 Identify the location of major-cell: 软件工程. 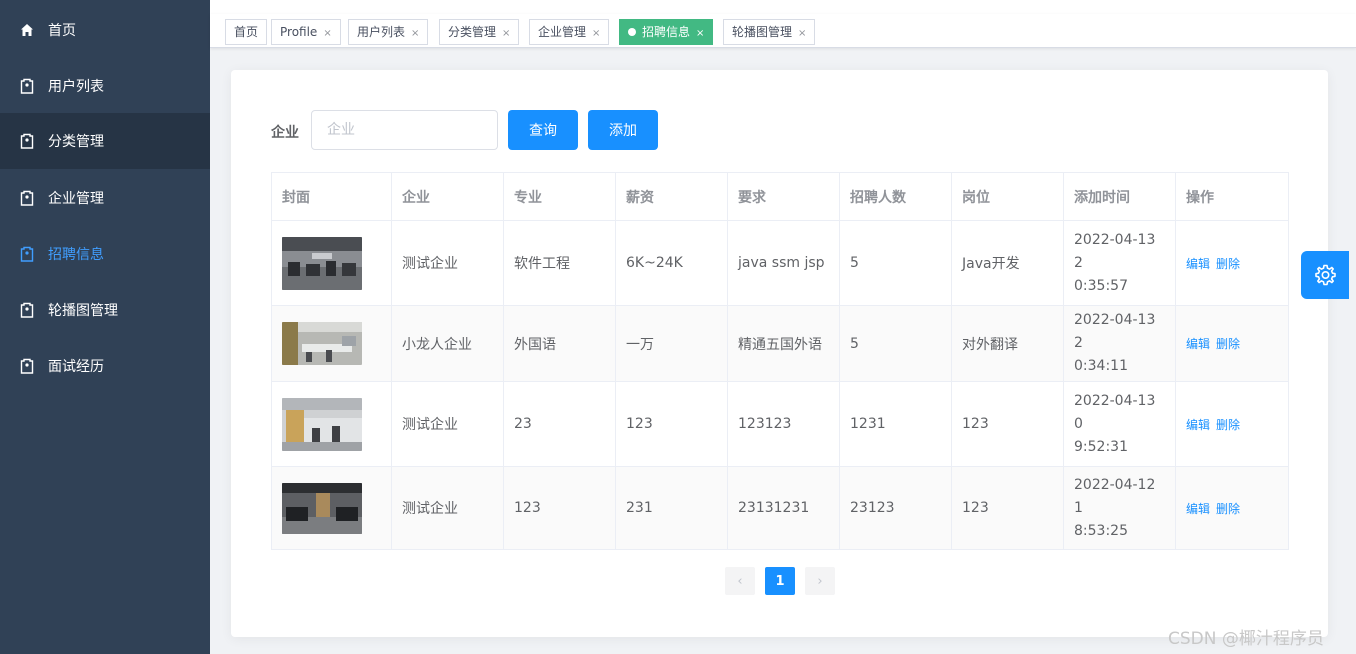
(559, 263).